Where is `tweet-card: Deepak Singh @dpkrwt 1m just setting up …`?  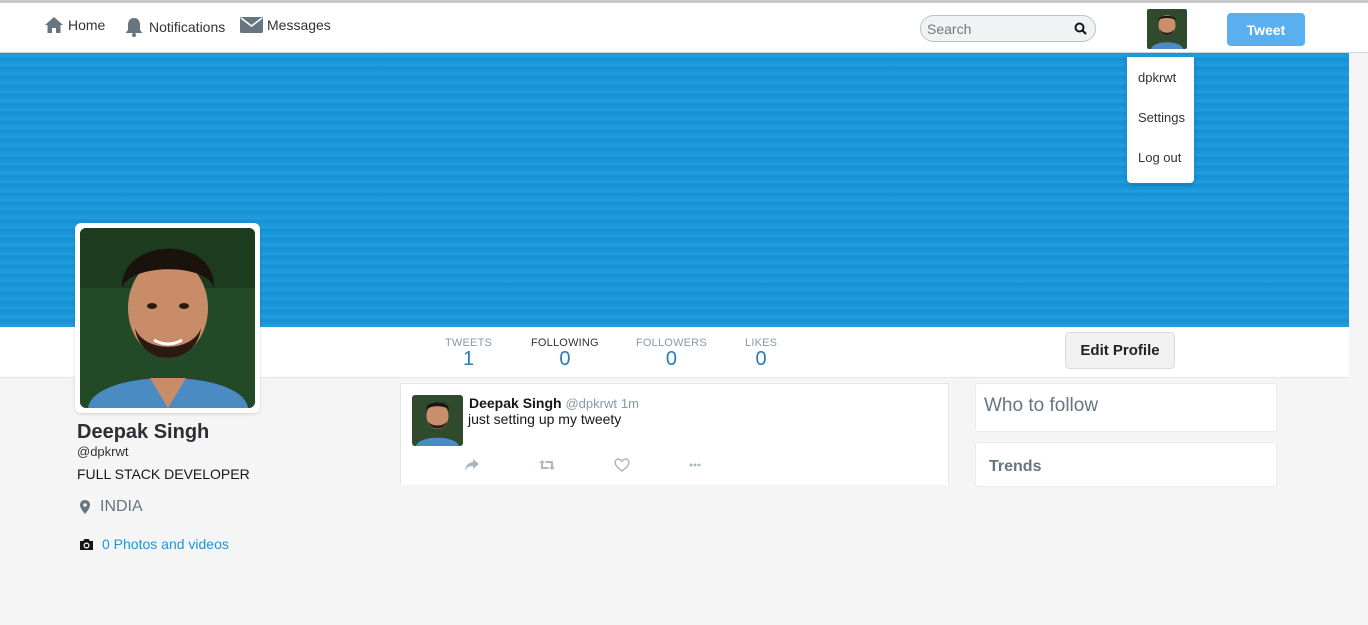
tweet-card: Deepak Singh @dpkrwt 1m just setting up … is located at coordinates (674, 434).